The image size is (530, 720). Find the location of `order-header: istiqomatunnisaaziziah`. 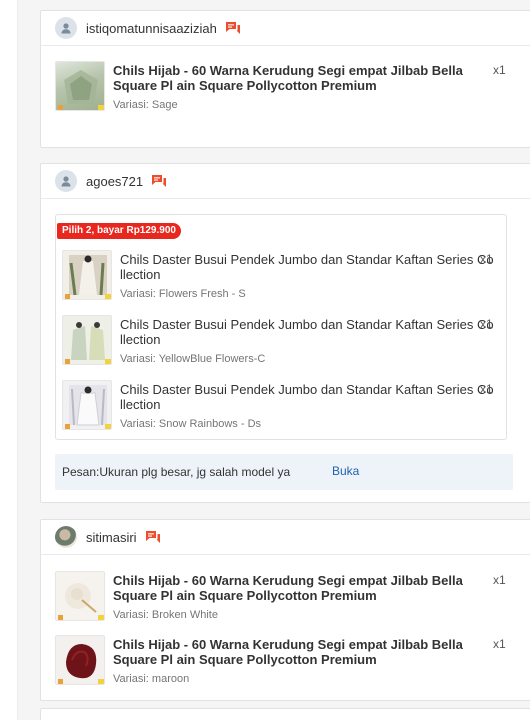

order-header: istiqomatunnisaaziziah is located at coordinates (285, 28).